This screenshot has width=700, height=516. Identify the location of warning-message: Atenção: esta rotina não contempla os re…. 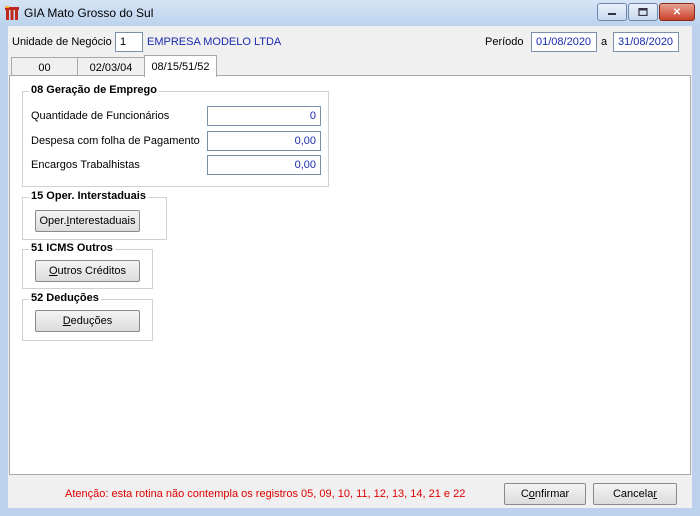
(265, 494).